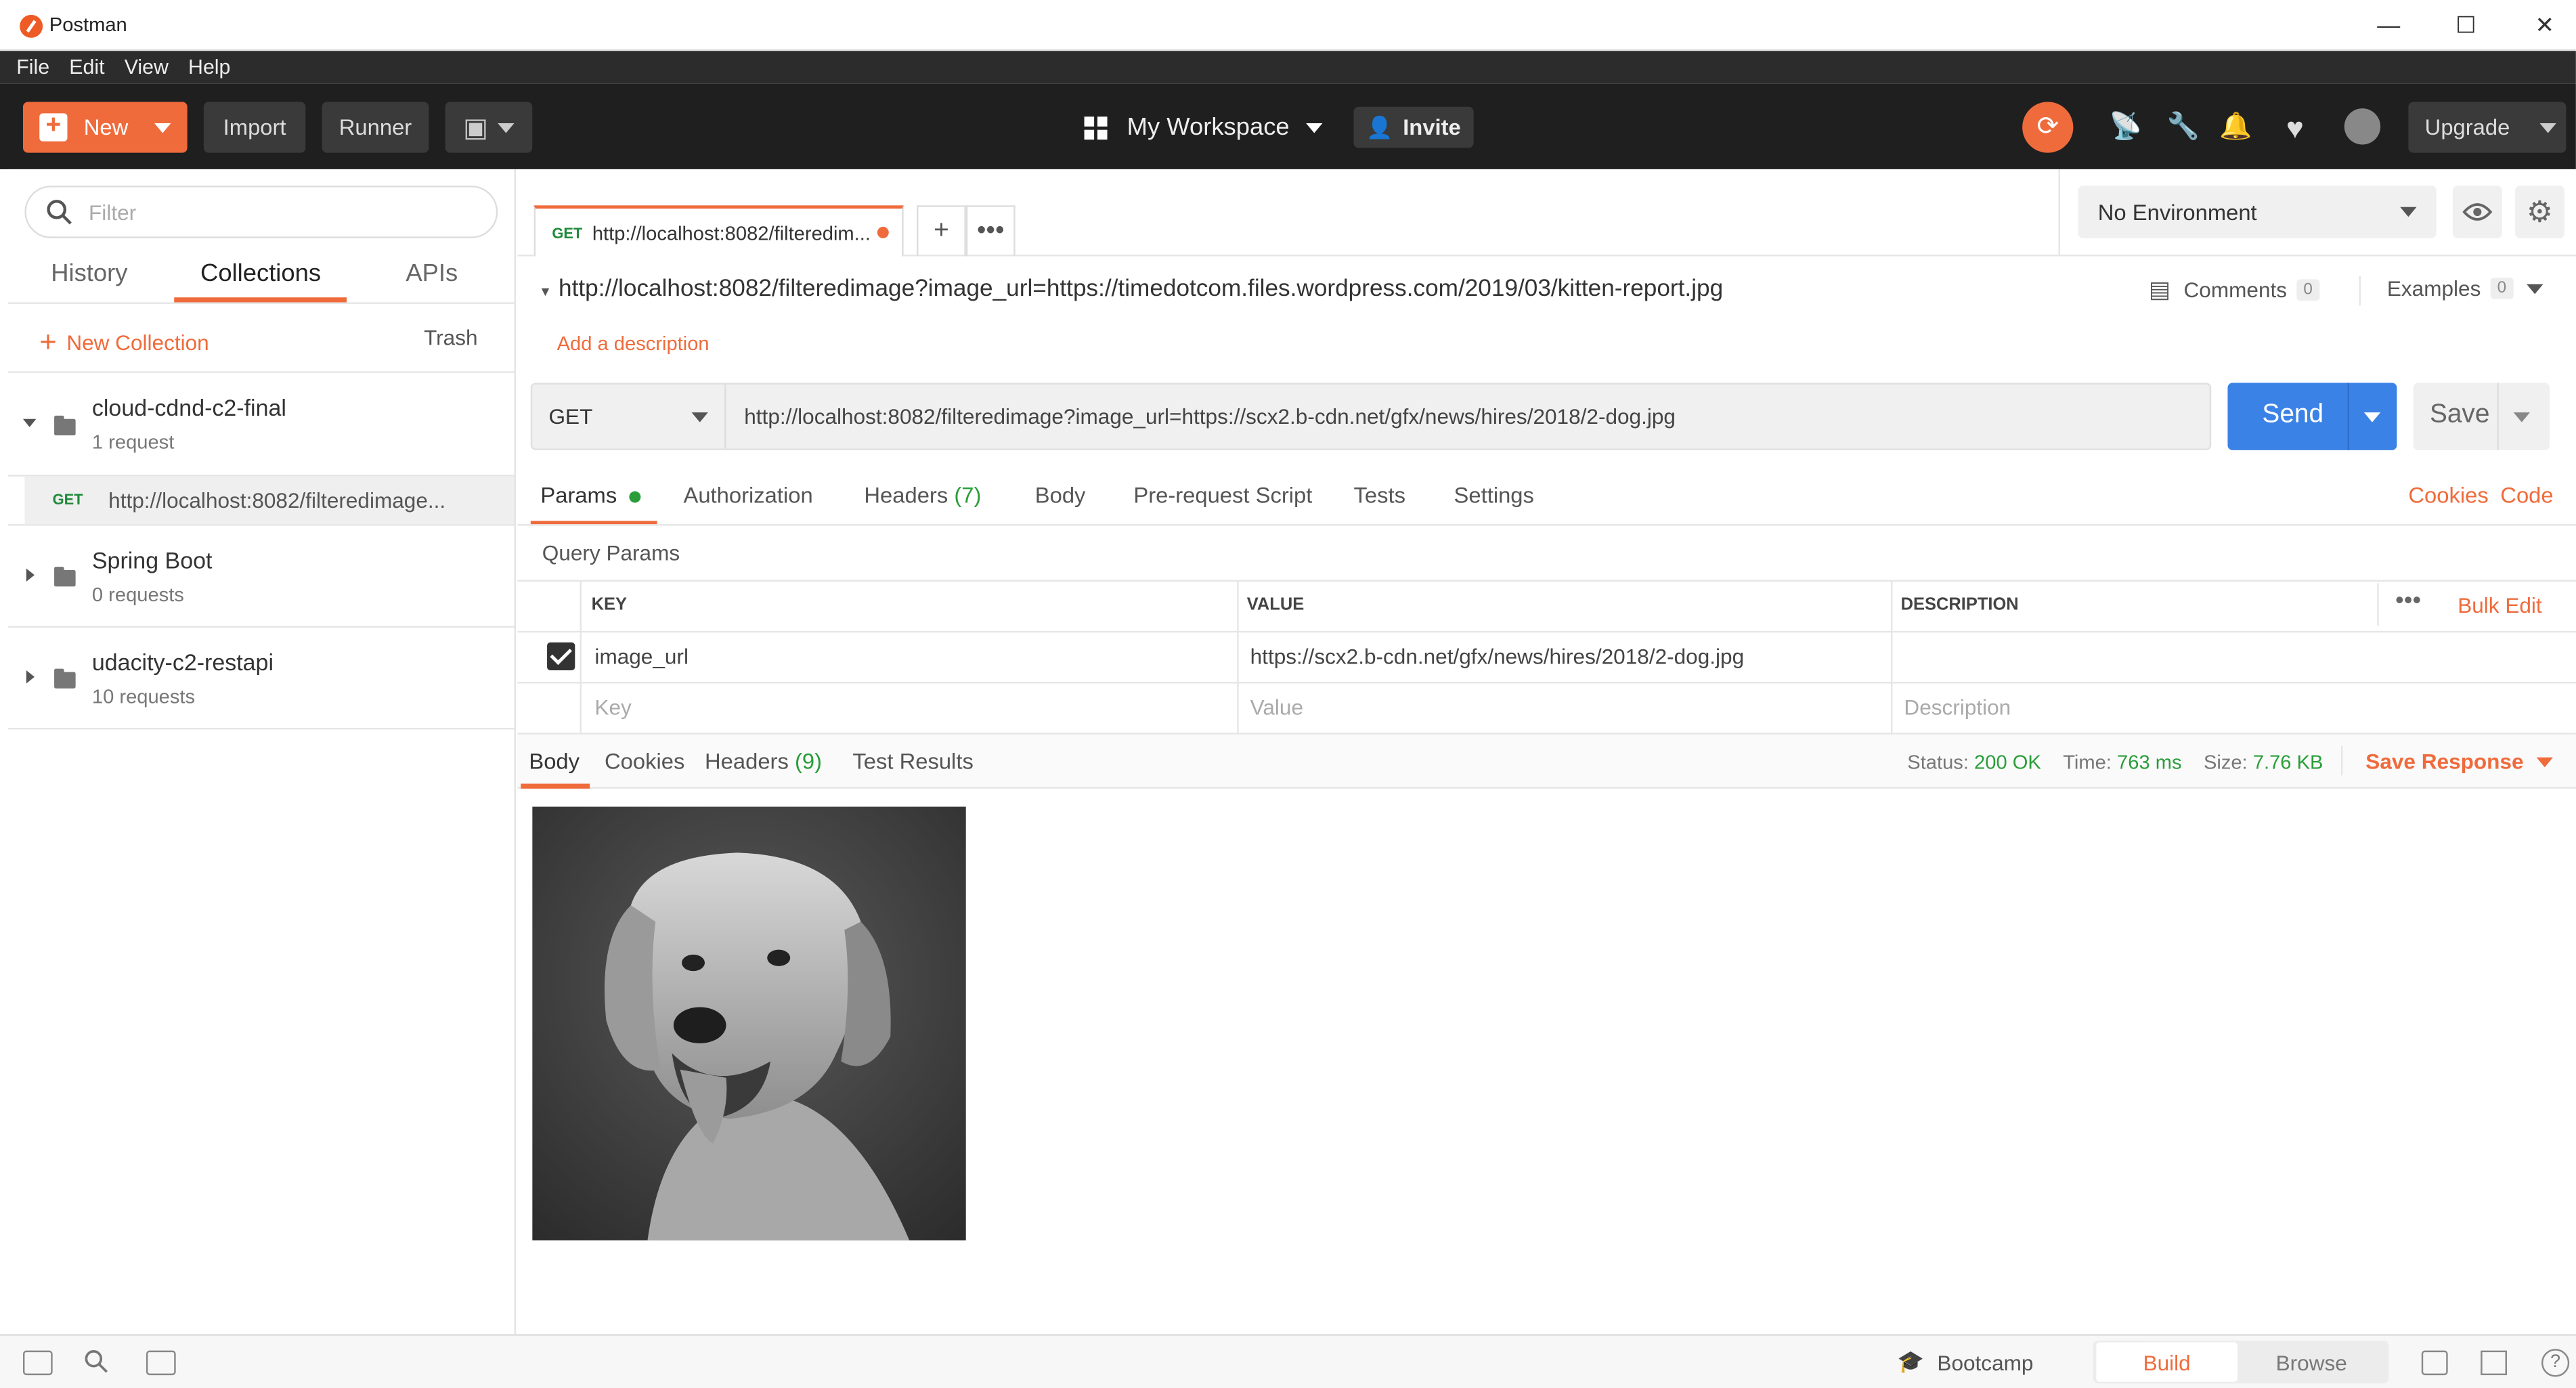  Describe the element at coordinates (2183, 128) in the screenshot. I see `wrench-icon: 🔧` at that location.